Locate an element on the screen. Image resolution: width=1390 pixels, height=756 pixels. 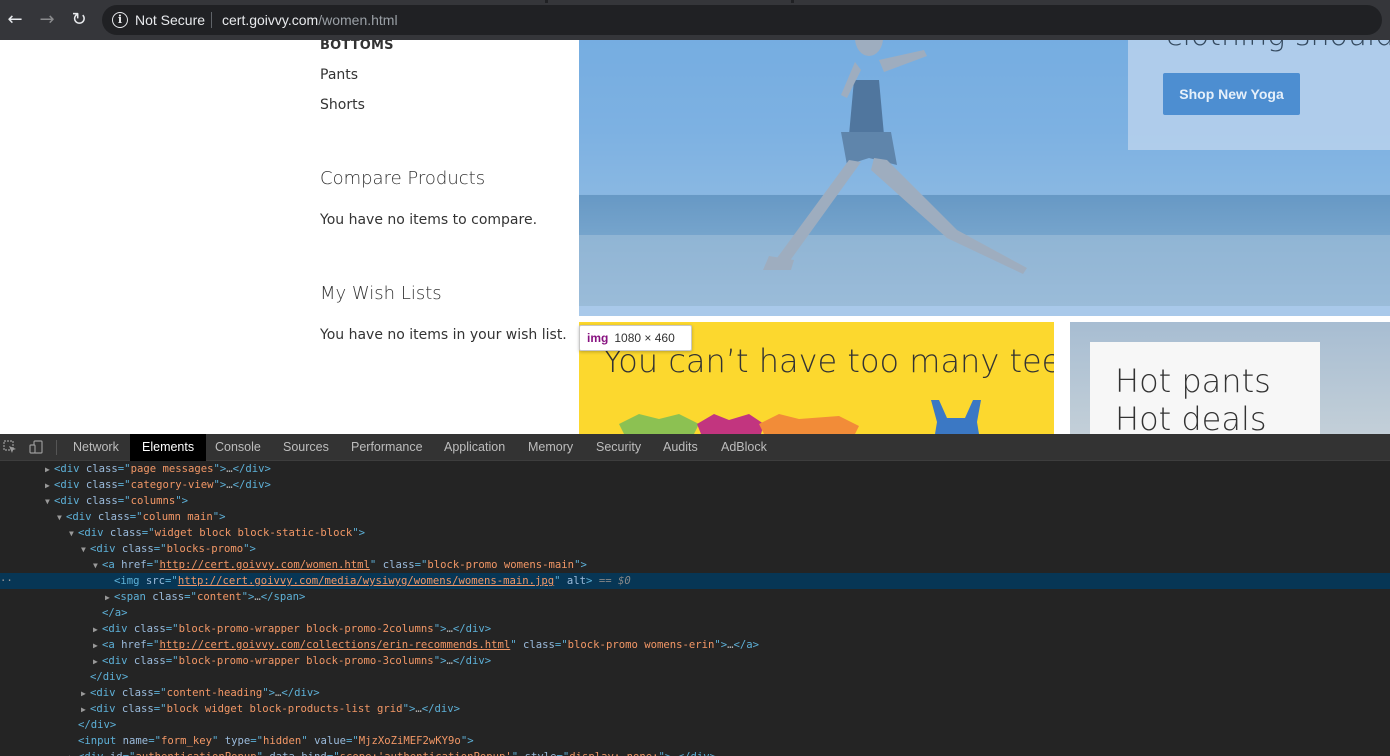
attribute-value: hidden is located at coordinates (282, 741).